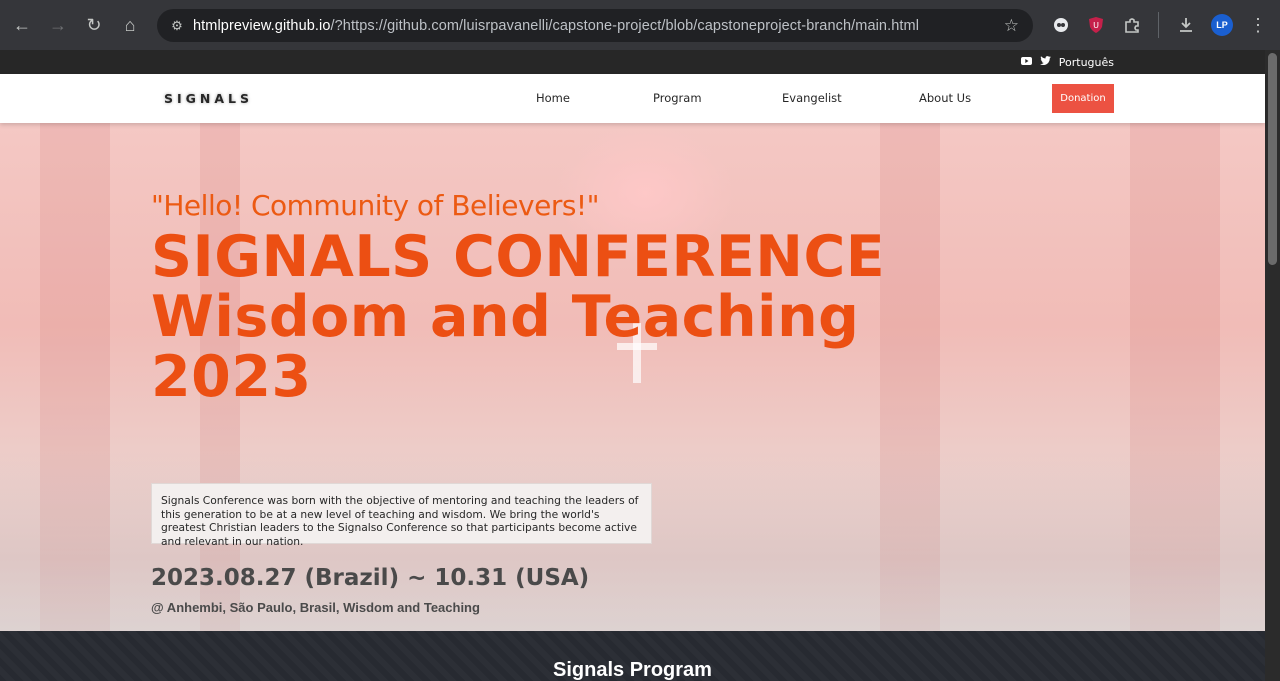 The width and height of the screenshot is (1280, 681). I want to click on reload-icon: ↻, so click(94, 25).